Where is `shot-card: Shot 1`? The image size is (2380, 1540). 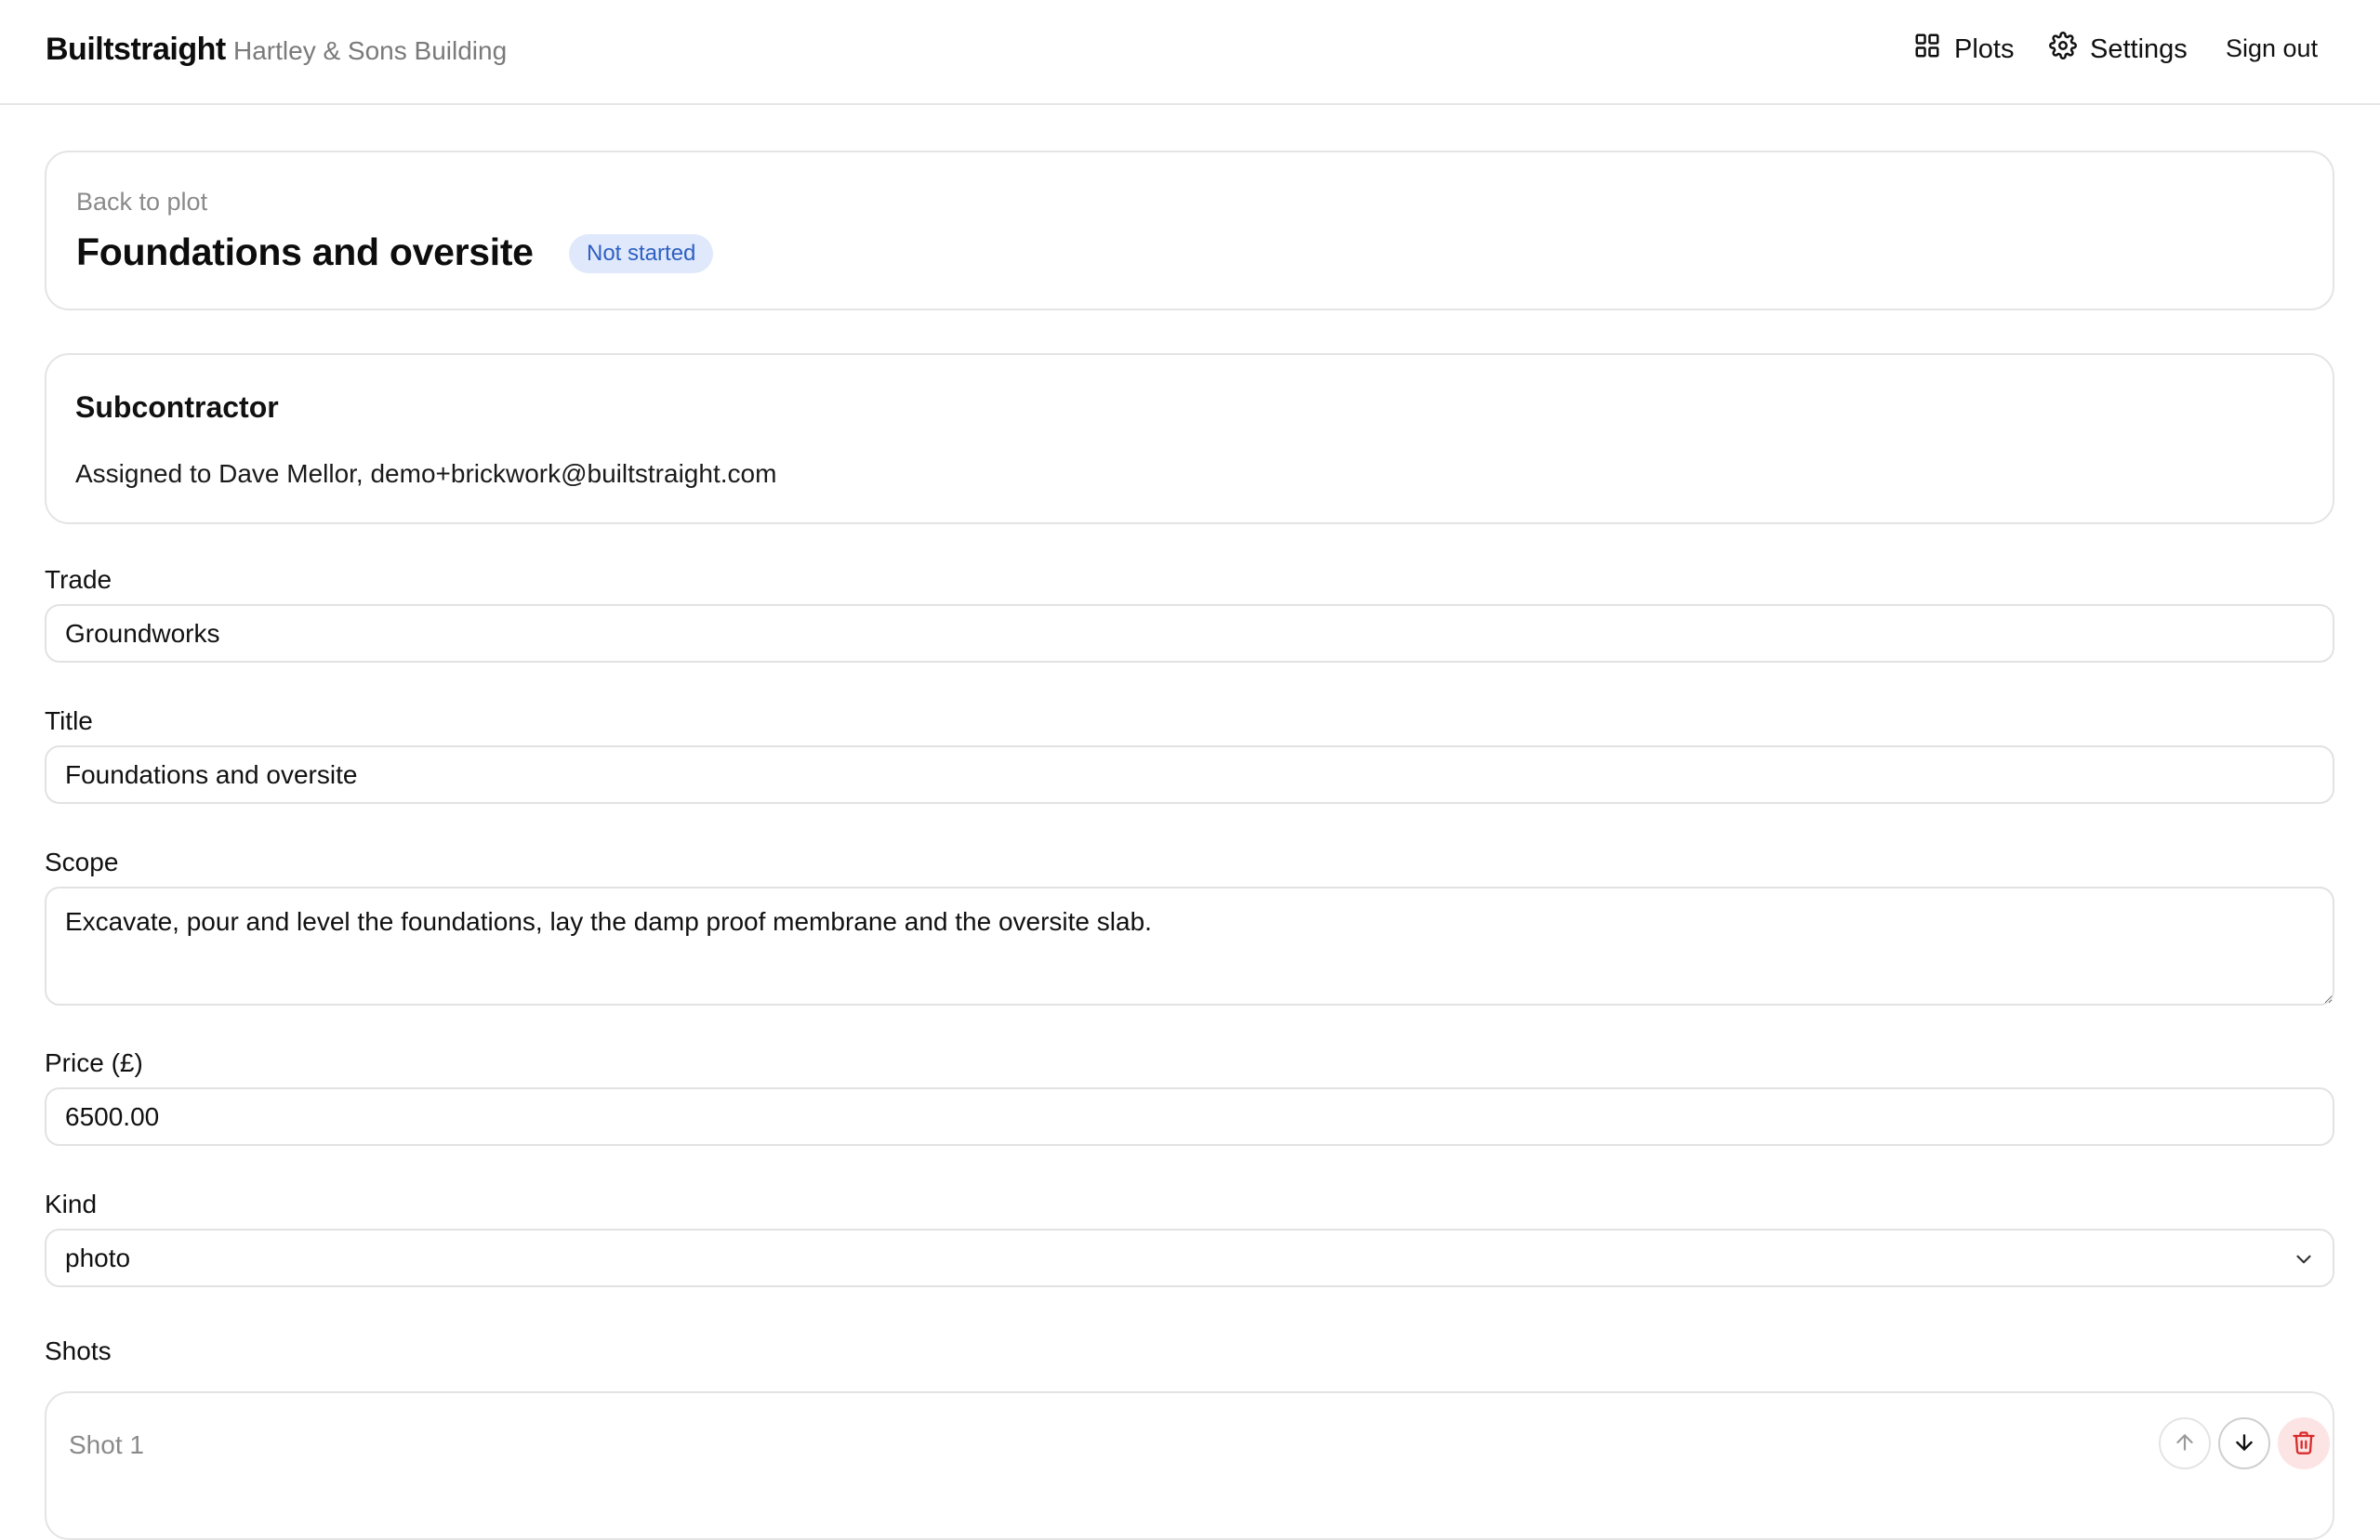 shot-card: Shot 1 is located at coordinates (1189, 1465).